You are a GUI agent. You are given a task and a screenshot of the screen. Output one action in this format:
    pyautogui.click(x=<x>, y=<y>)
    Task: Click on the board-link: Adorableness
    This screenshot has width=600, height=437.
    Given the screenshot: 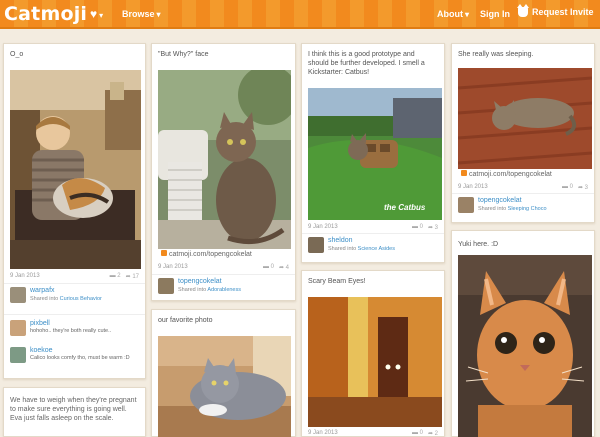 What is the action you would take?
    pyautogui.click(x=224, y=290)
    